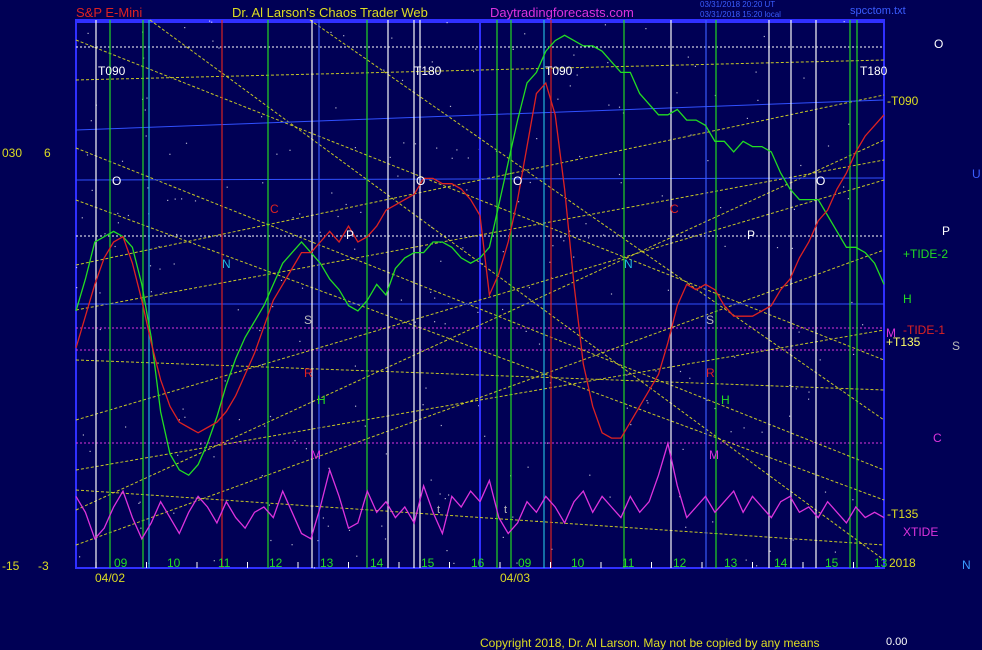 Image resolution: width=982 pixels, height=650 pixels. I want to click on chart-letter-n-2: N, so click(628, 264).